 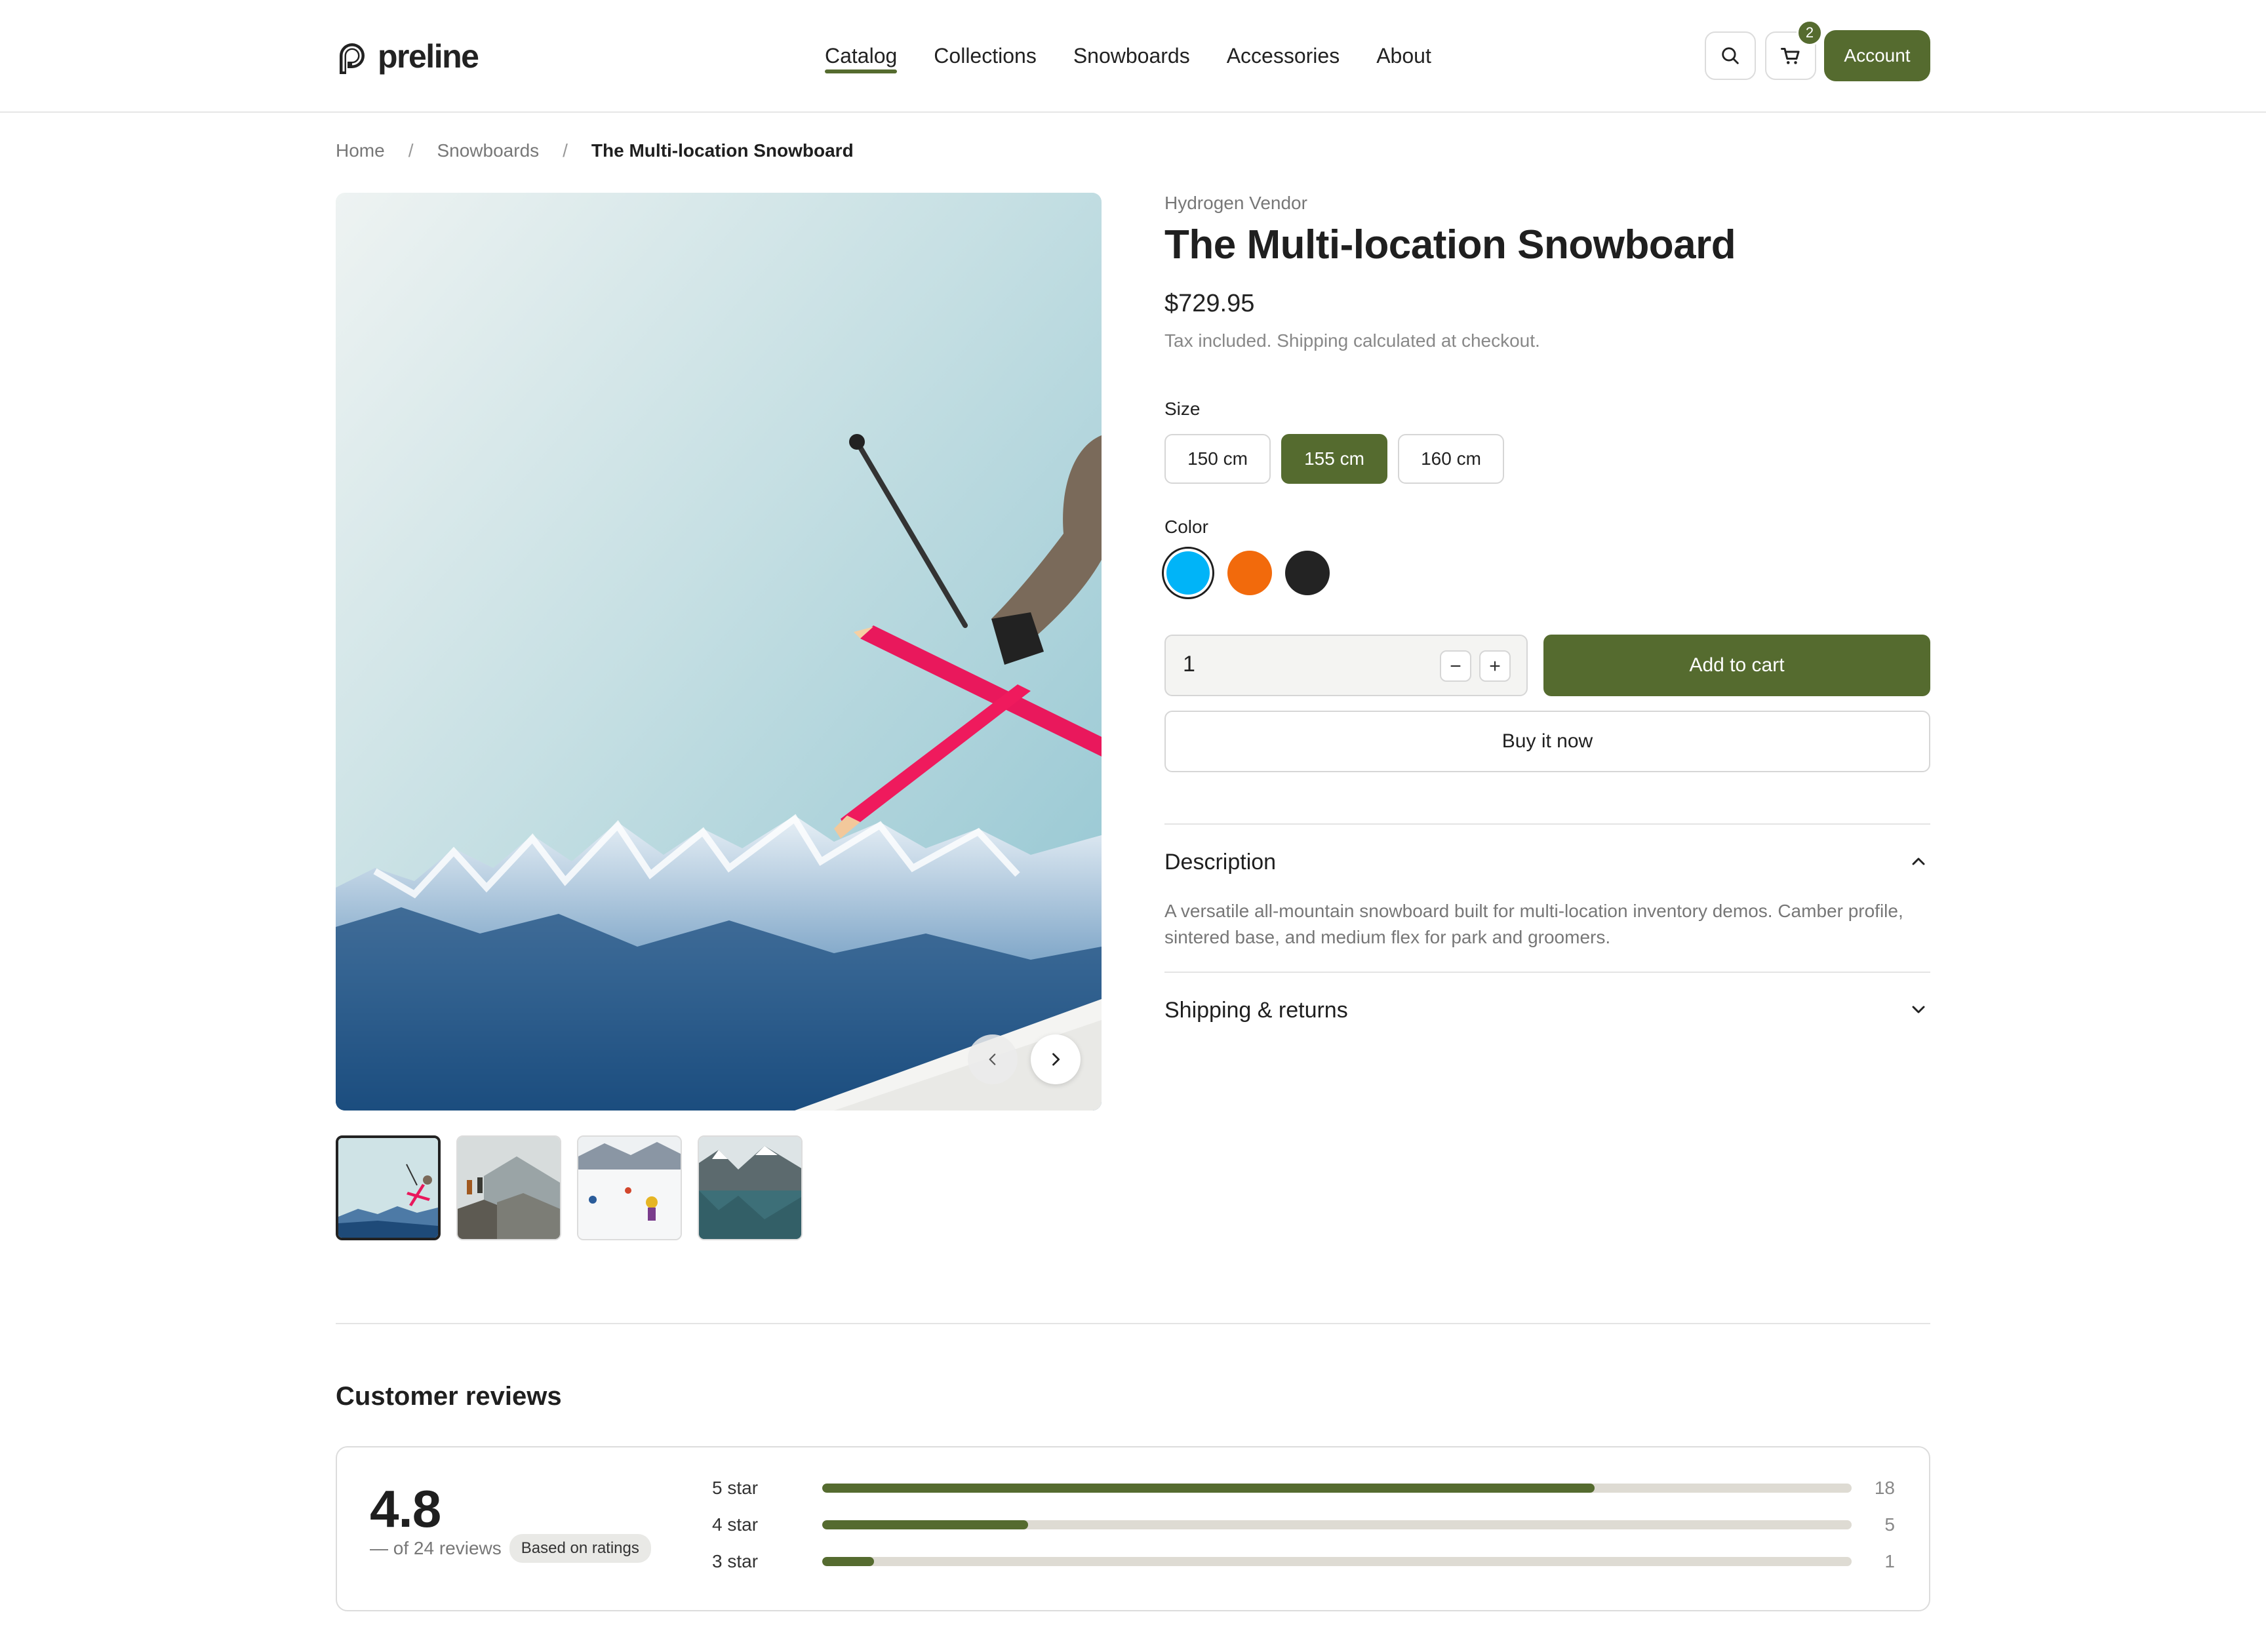 What do you see at coordinates (1182, 409) in the screenshot?
I see `size-label: Size` at bounding box center [1182, 409].